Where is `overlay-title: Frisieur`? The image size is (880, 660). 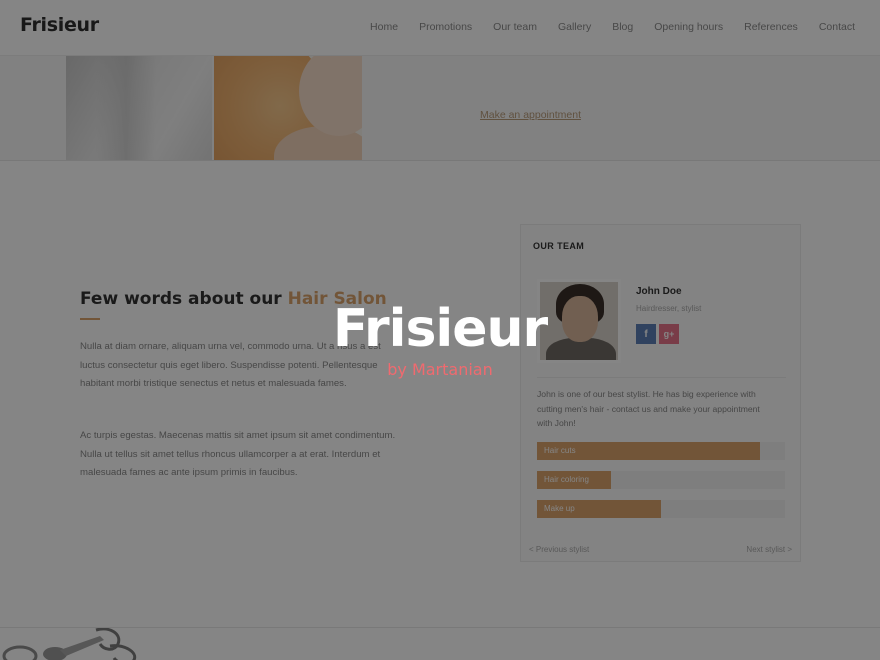 overlay-title: Frisieur is located at coordinates (440, 329).